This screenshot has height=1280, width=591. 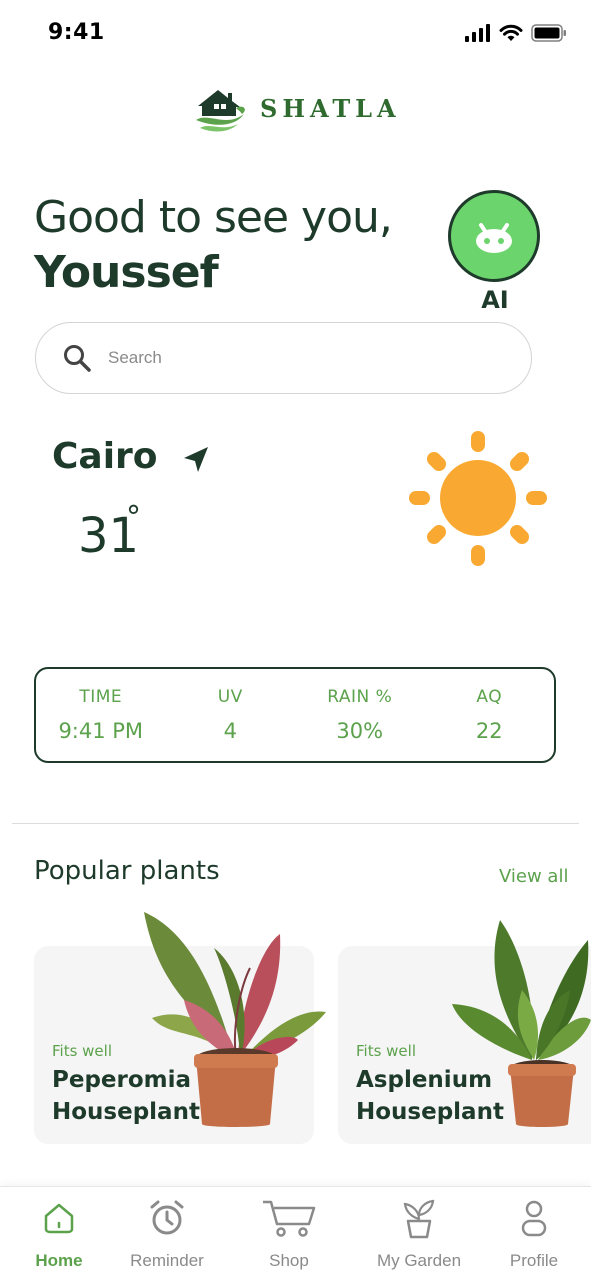 What do you see at coordinates (490, 715) in the screenshot?
I see `stat-aq: AQ 22` at bounding box center [490, 715].